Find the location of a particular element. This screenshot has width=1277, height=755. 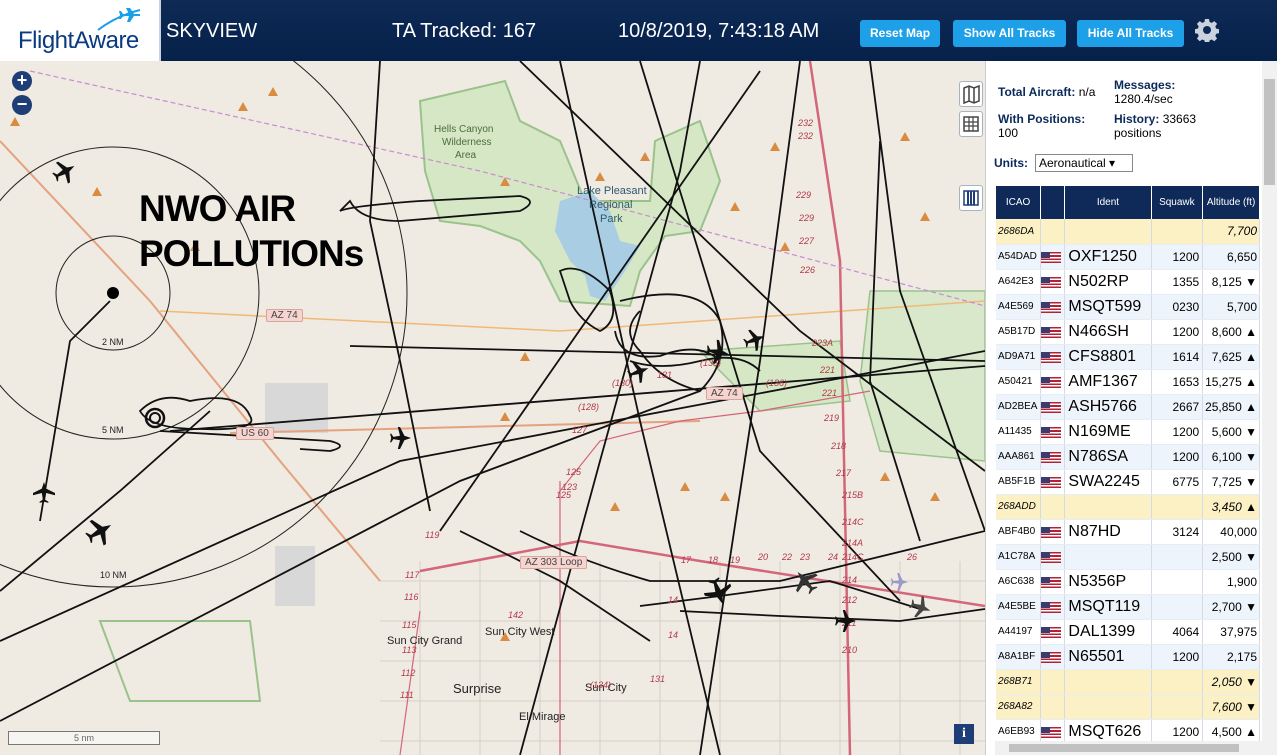

aircraft-altitude: 7,625 ▲ is located at coordinates (1231, 357).